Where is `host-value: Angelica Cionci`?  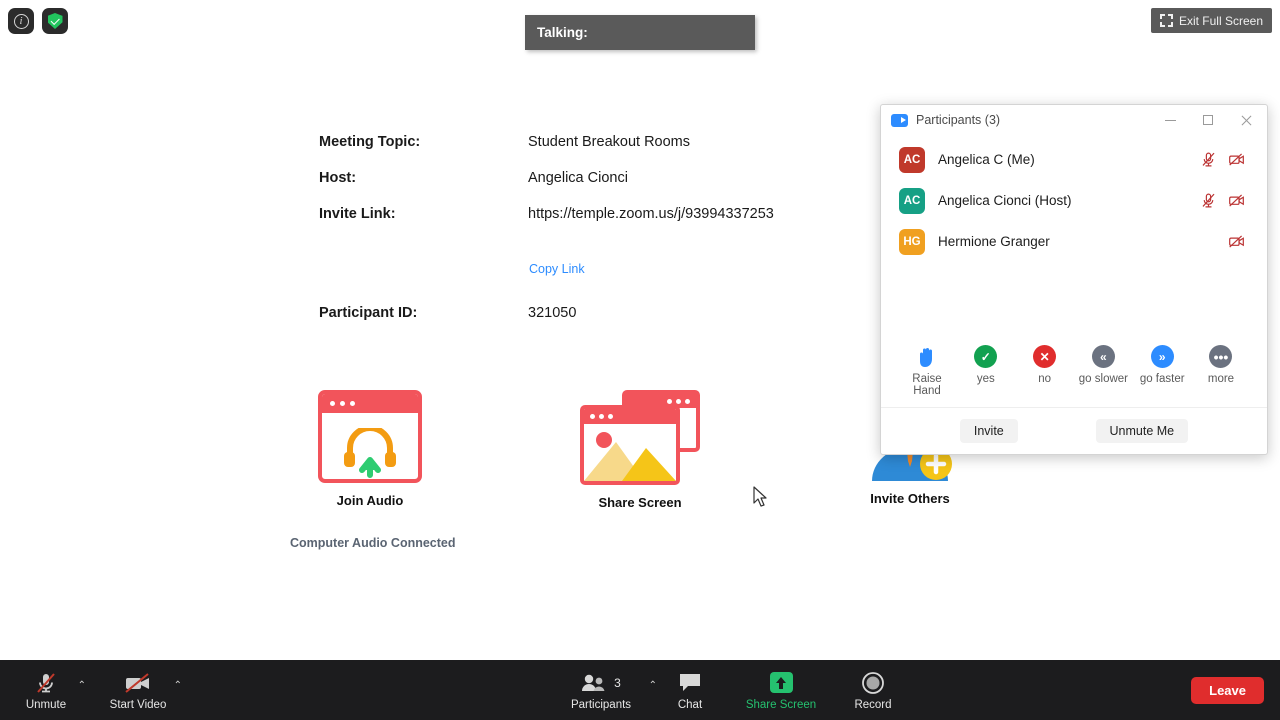
host-value: Angelica Cionci is located at coordinates (578, 178).